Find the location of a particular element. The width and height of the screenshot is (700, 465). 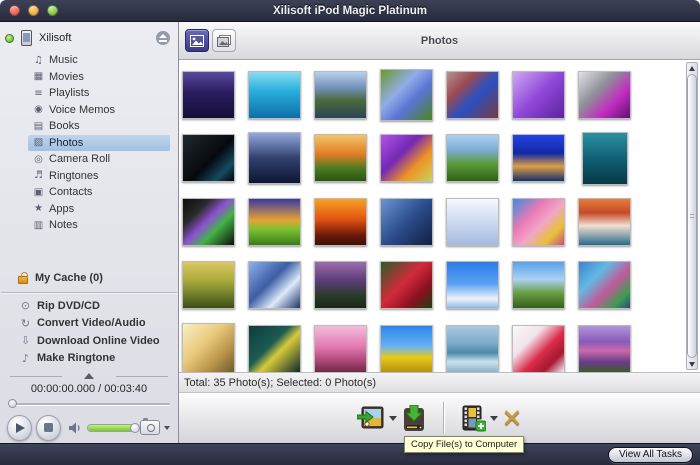

photo-thumb-white-horse is located at coordinates (472, 158).